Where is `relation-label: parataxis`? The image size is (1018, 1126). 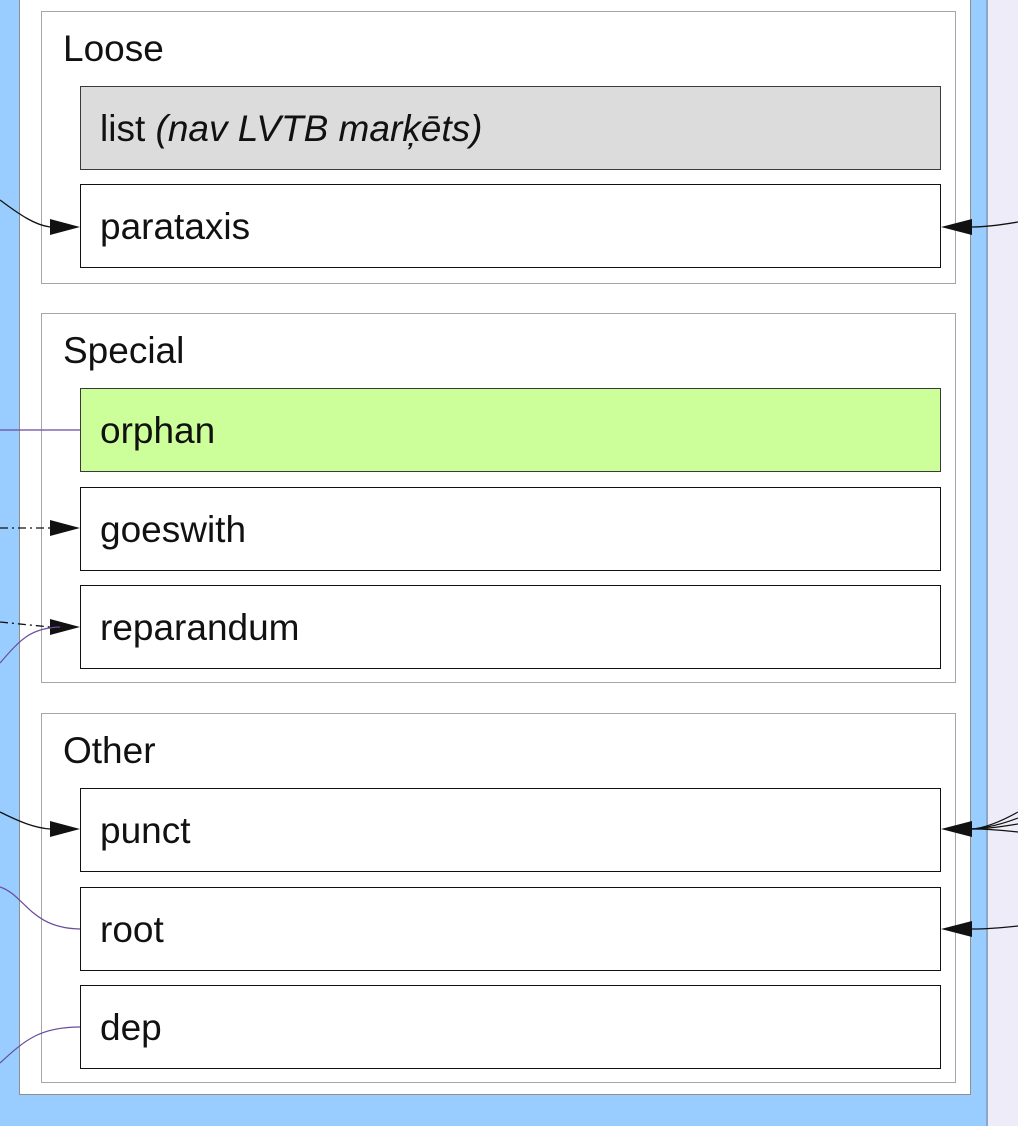
relation-label: parataxis is located at coordinates (175, 226).